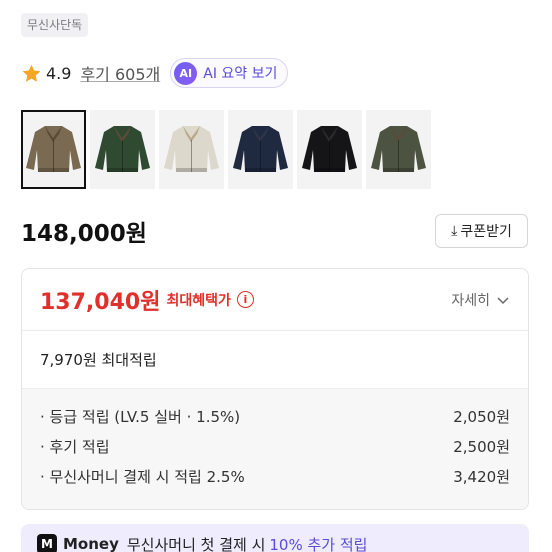 This screenshot has height=552, width=552. Describe the element at coordinates (481, 446) in the screenshot. I see `points-row-value: 2,500원` at that location.